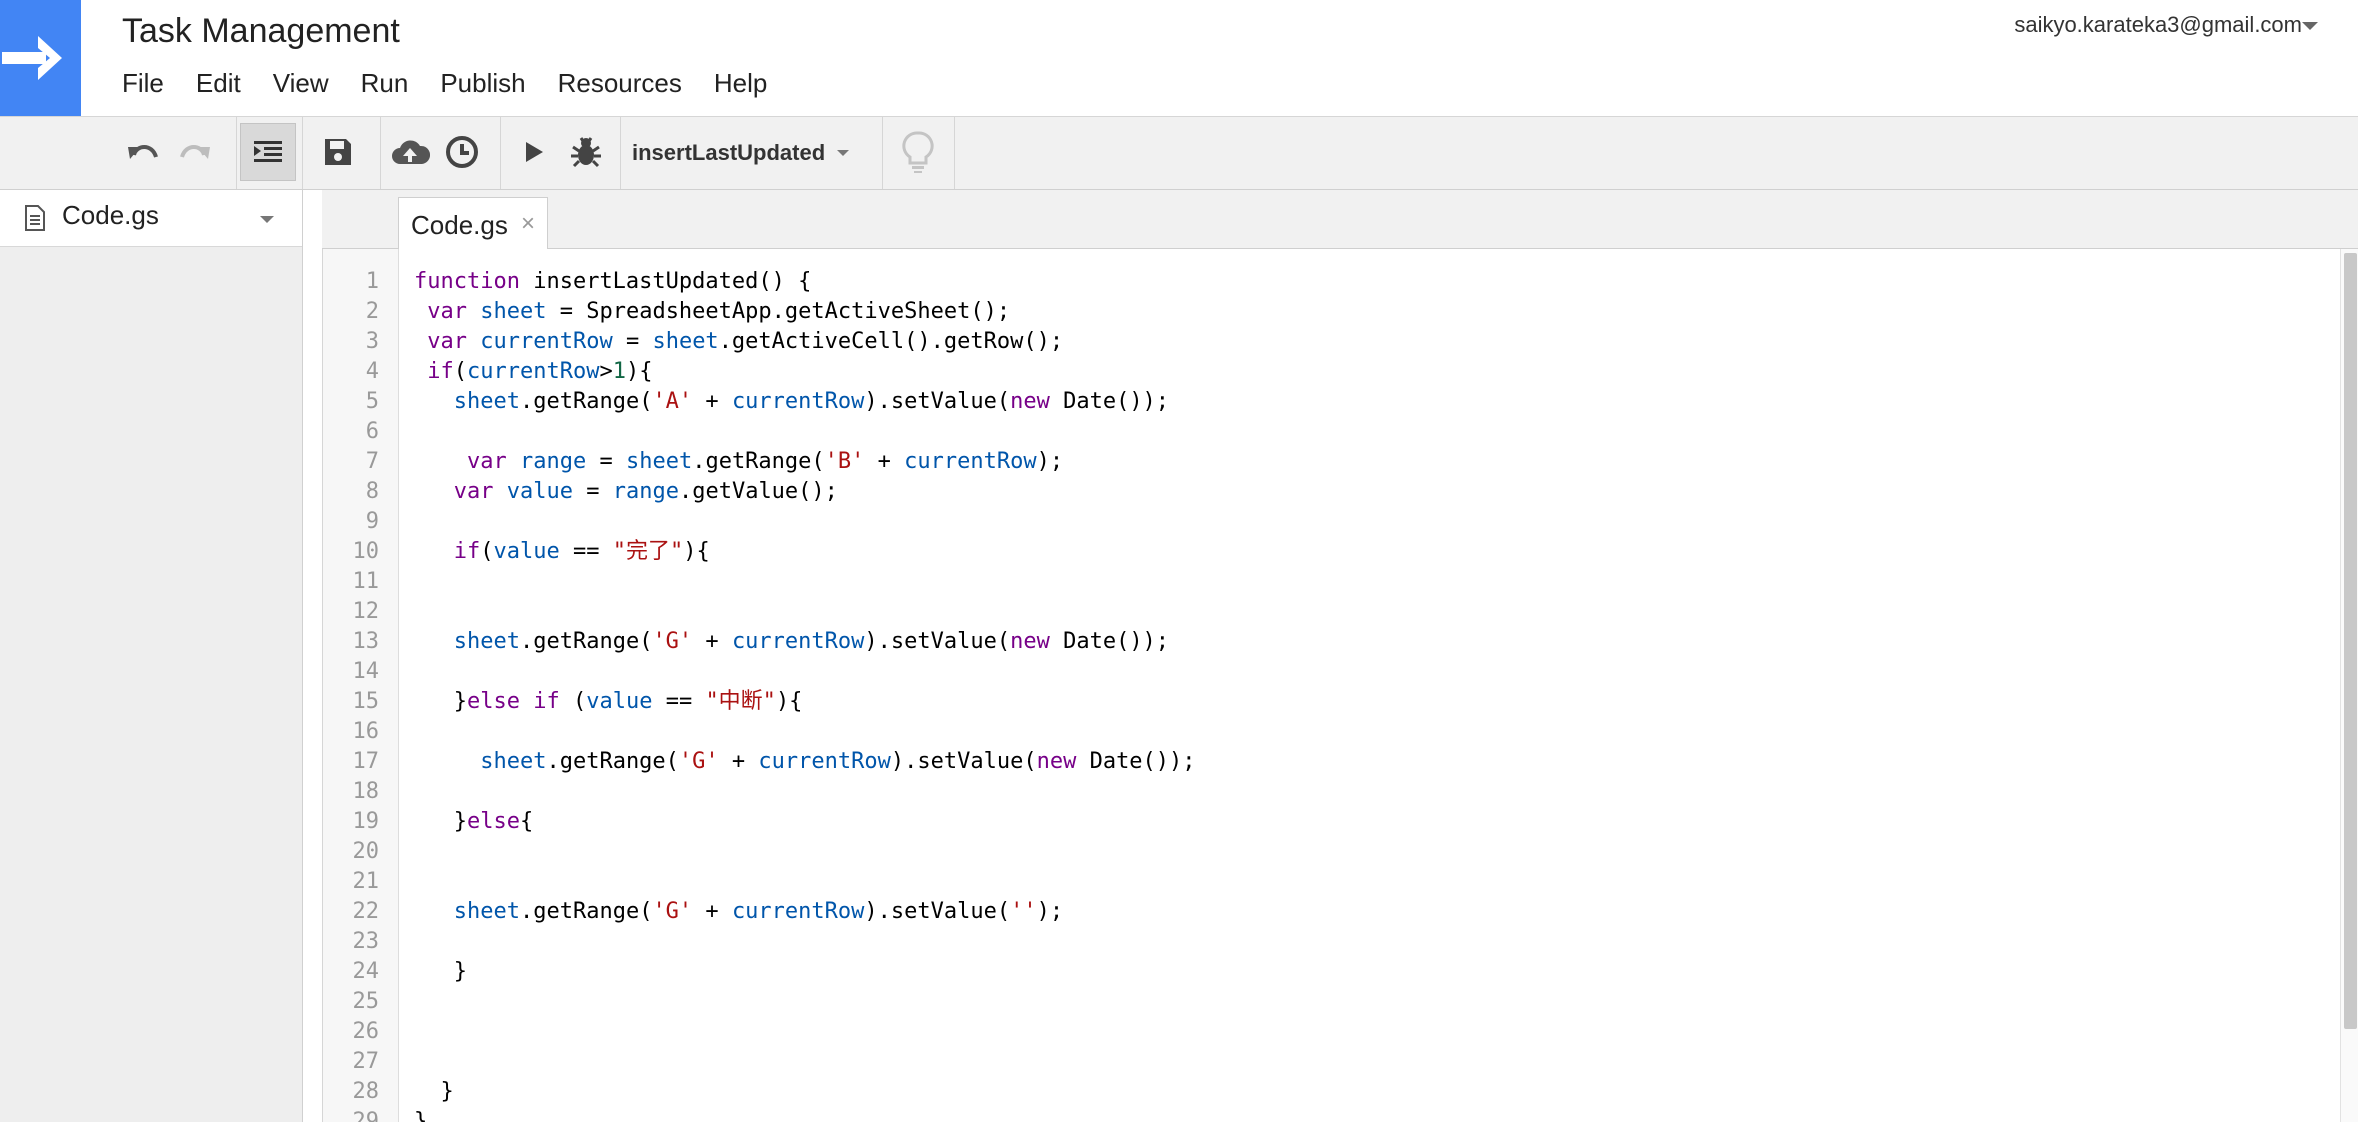 The width and height of the screenshot is (2358, 1122). I want to click on scrollbar-thumb, so click(2350, 641).